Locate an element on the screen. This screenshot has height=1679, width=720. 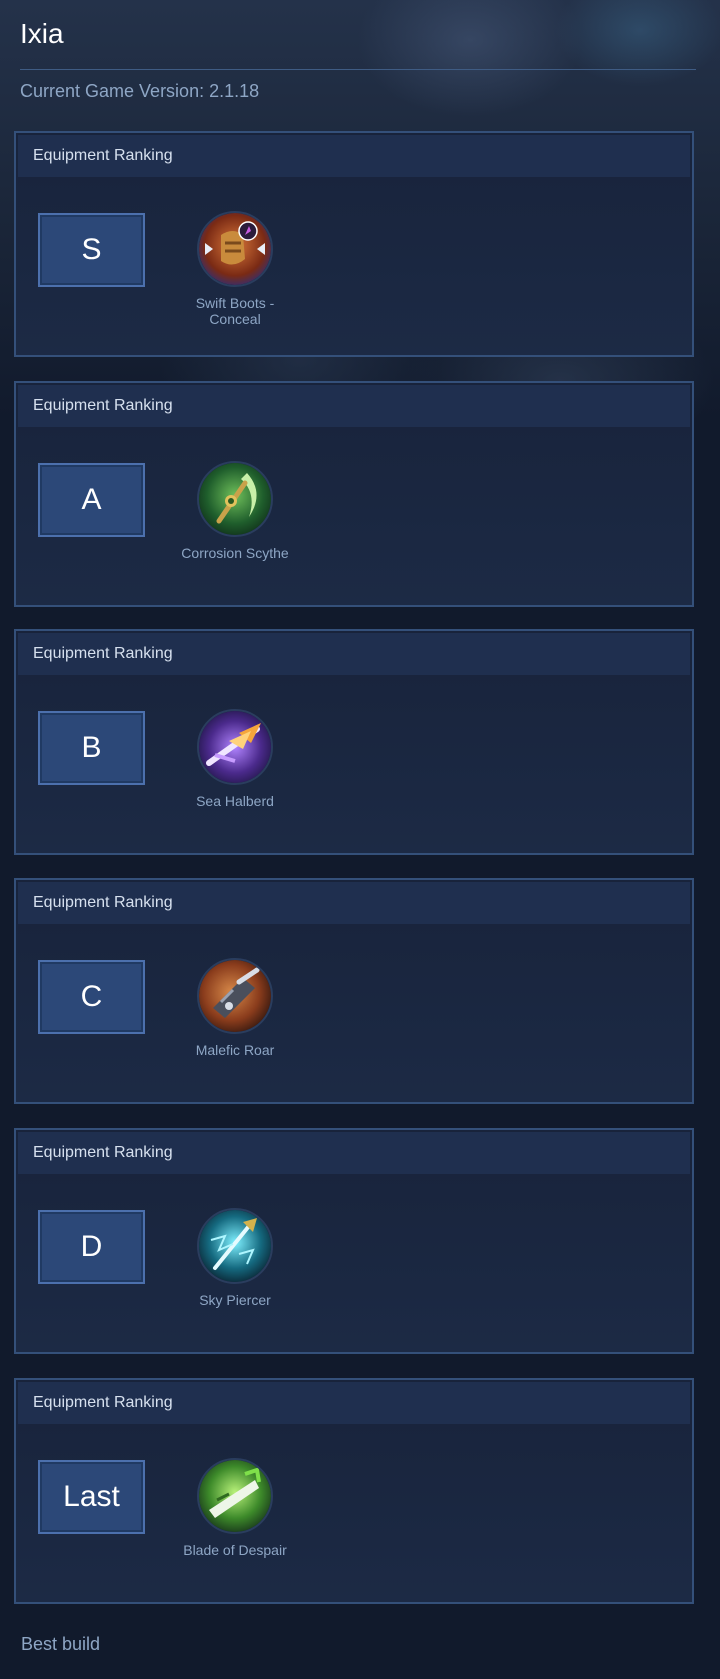
equipment-item: Blade of Despair is located at coordinates (235, 1508).